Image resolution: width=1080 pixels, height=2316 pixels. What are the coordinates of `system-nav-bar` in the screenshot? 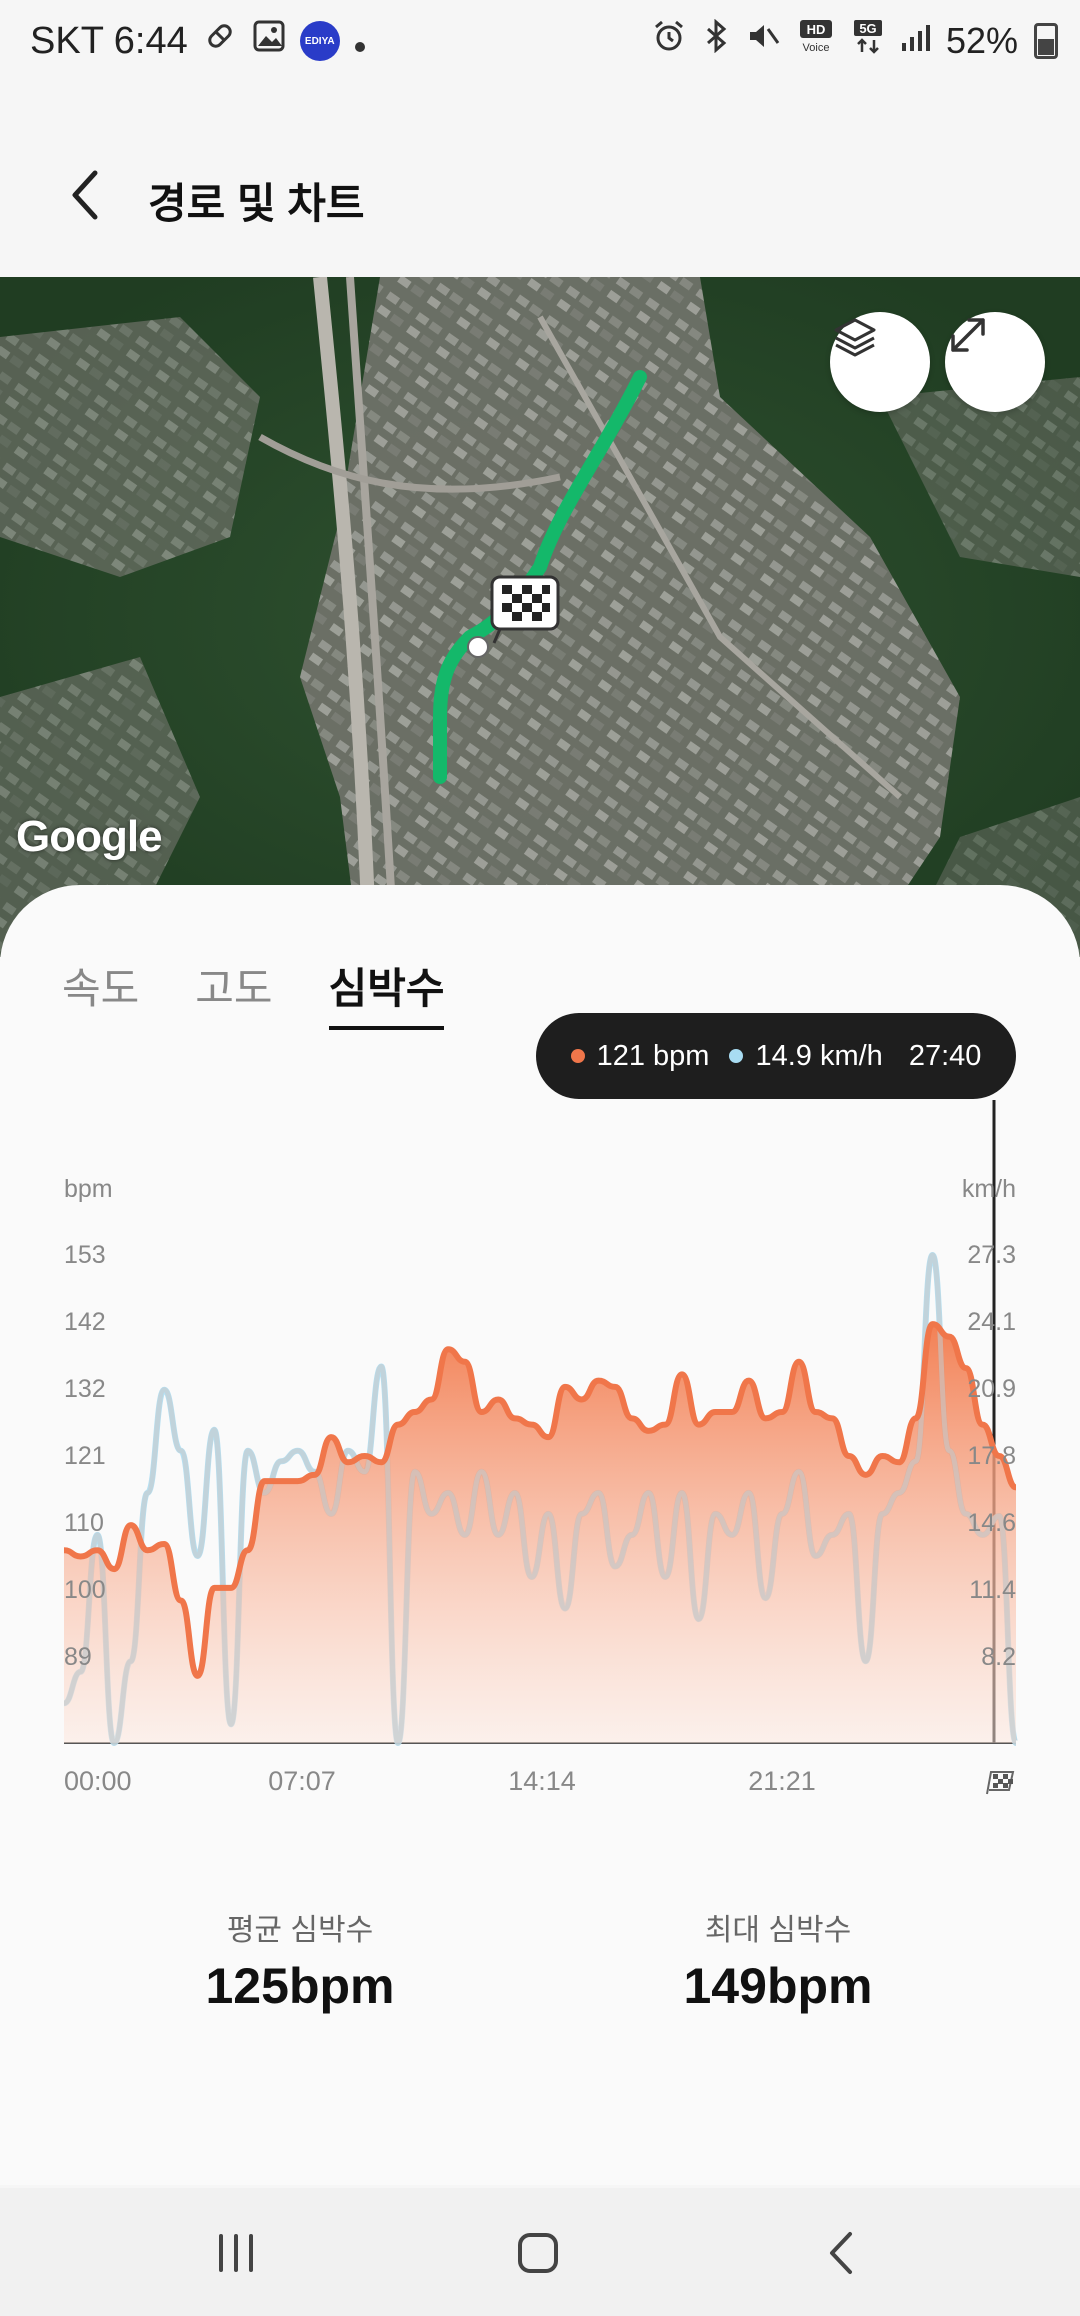 It's located at (540, 2252).